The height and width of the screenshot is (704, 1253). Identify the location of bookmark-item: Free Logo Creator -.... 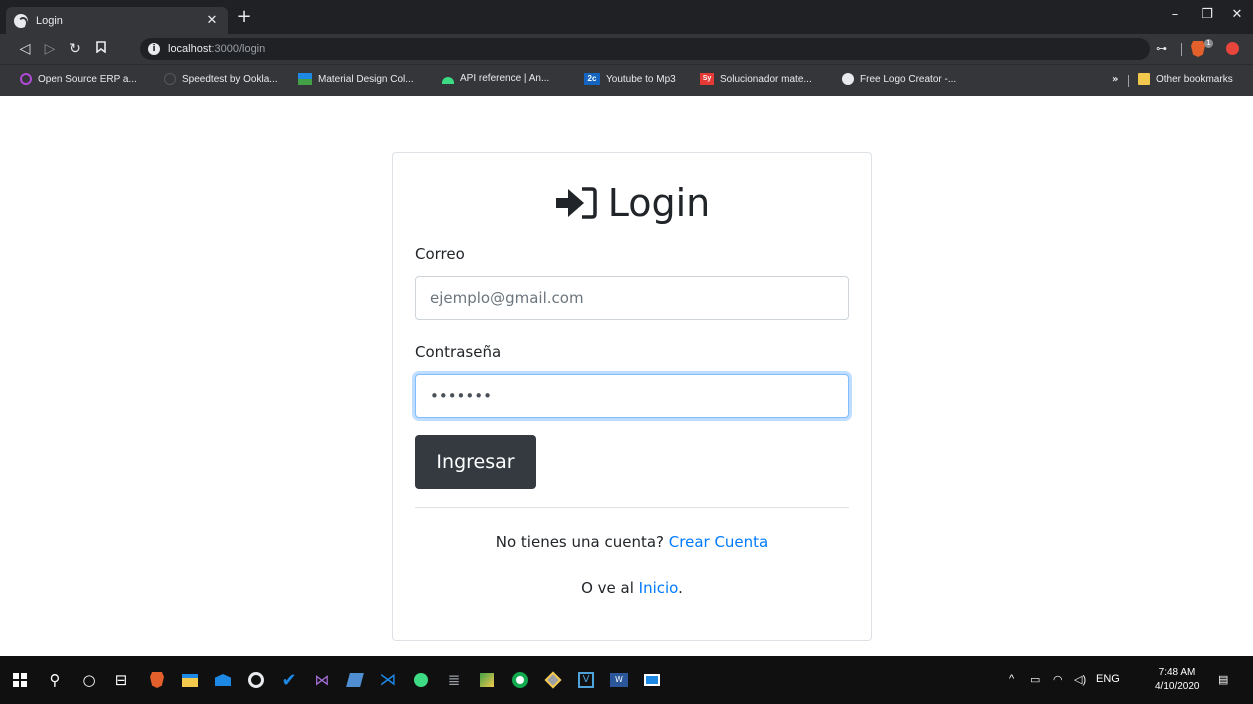
(899, 79).